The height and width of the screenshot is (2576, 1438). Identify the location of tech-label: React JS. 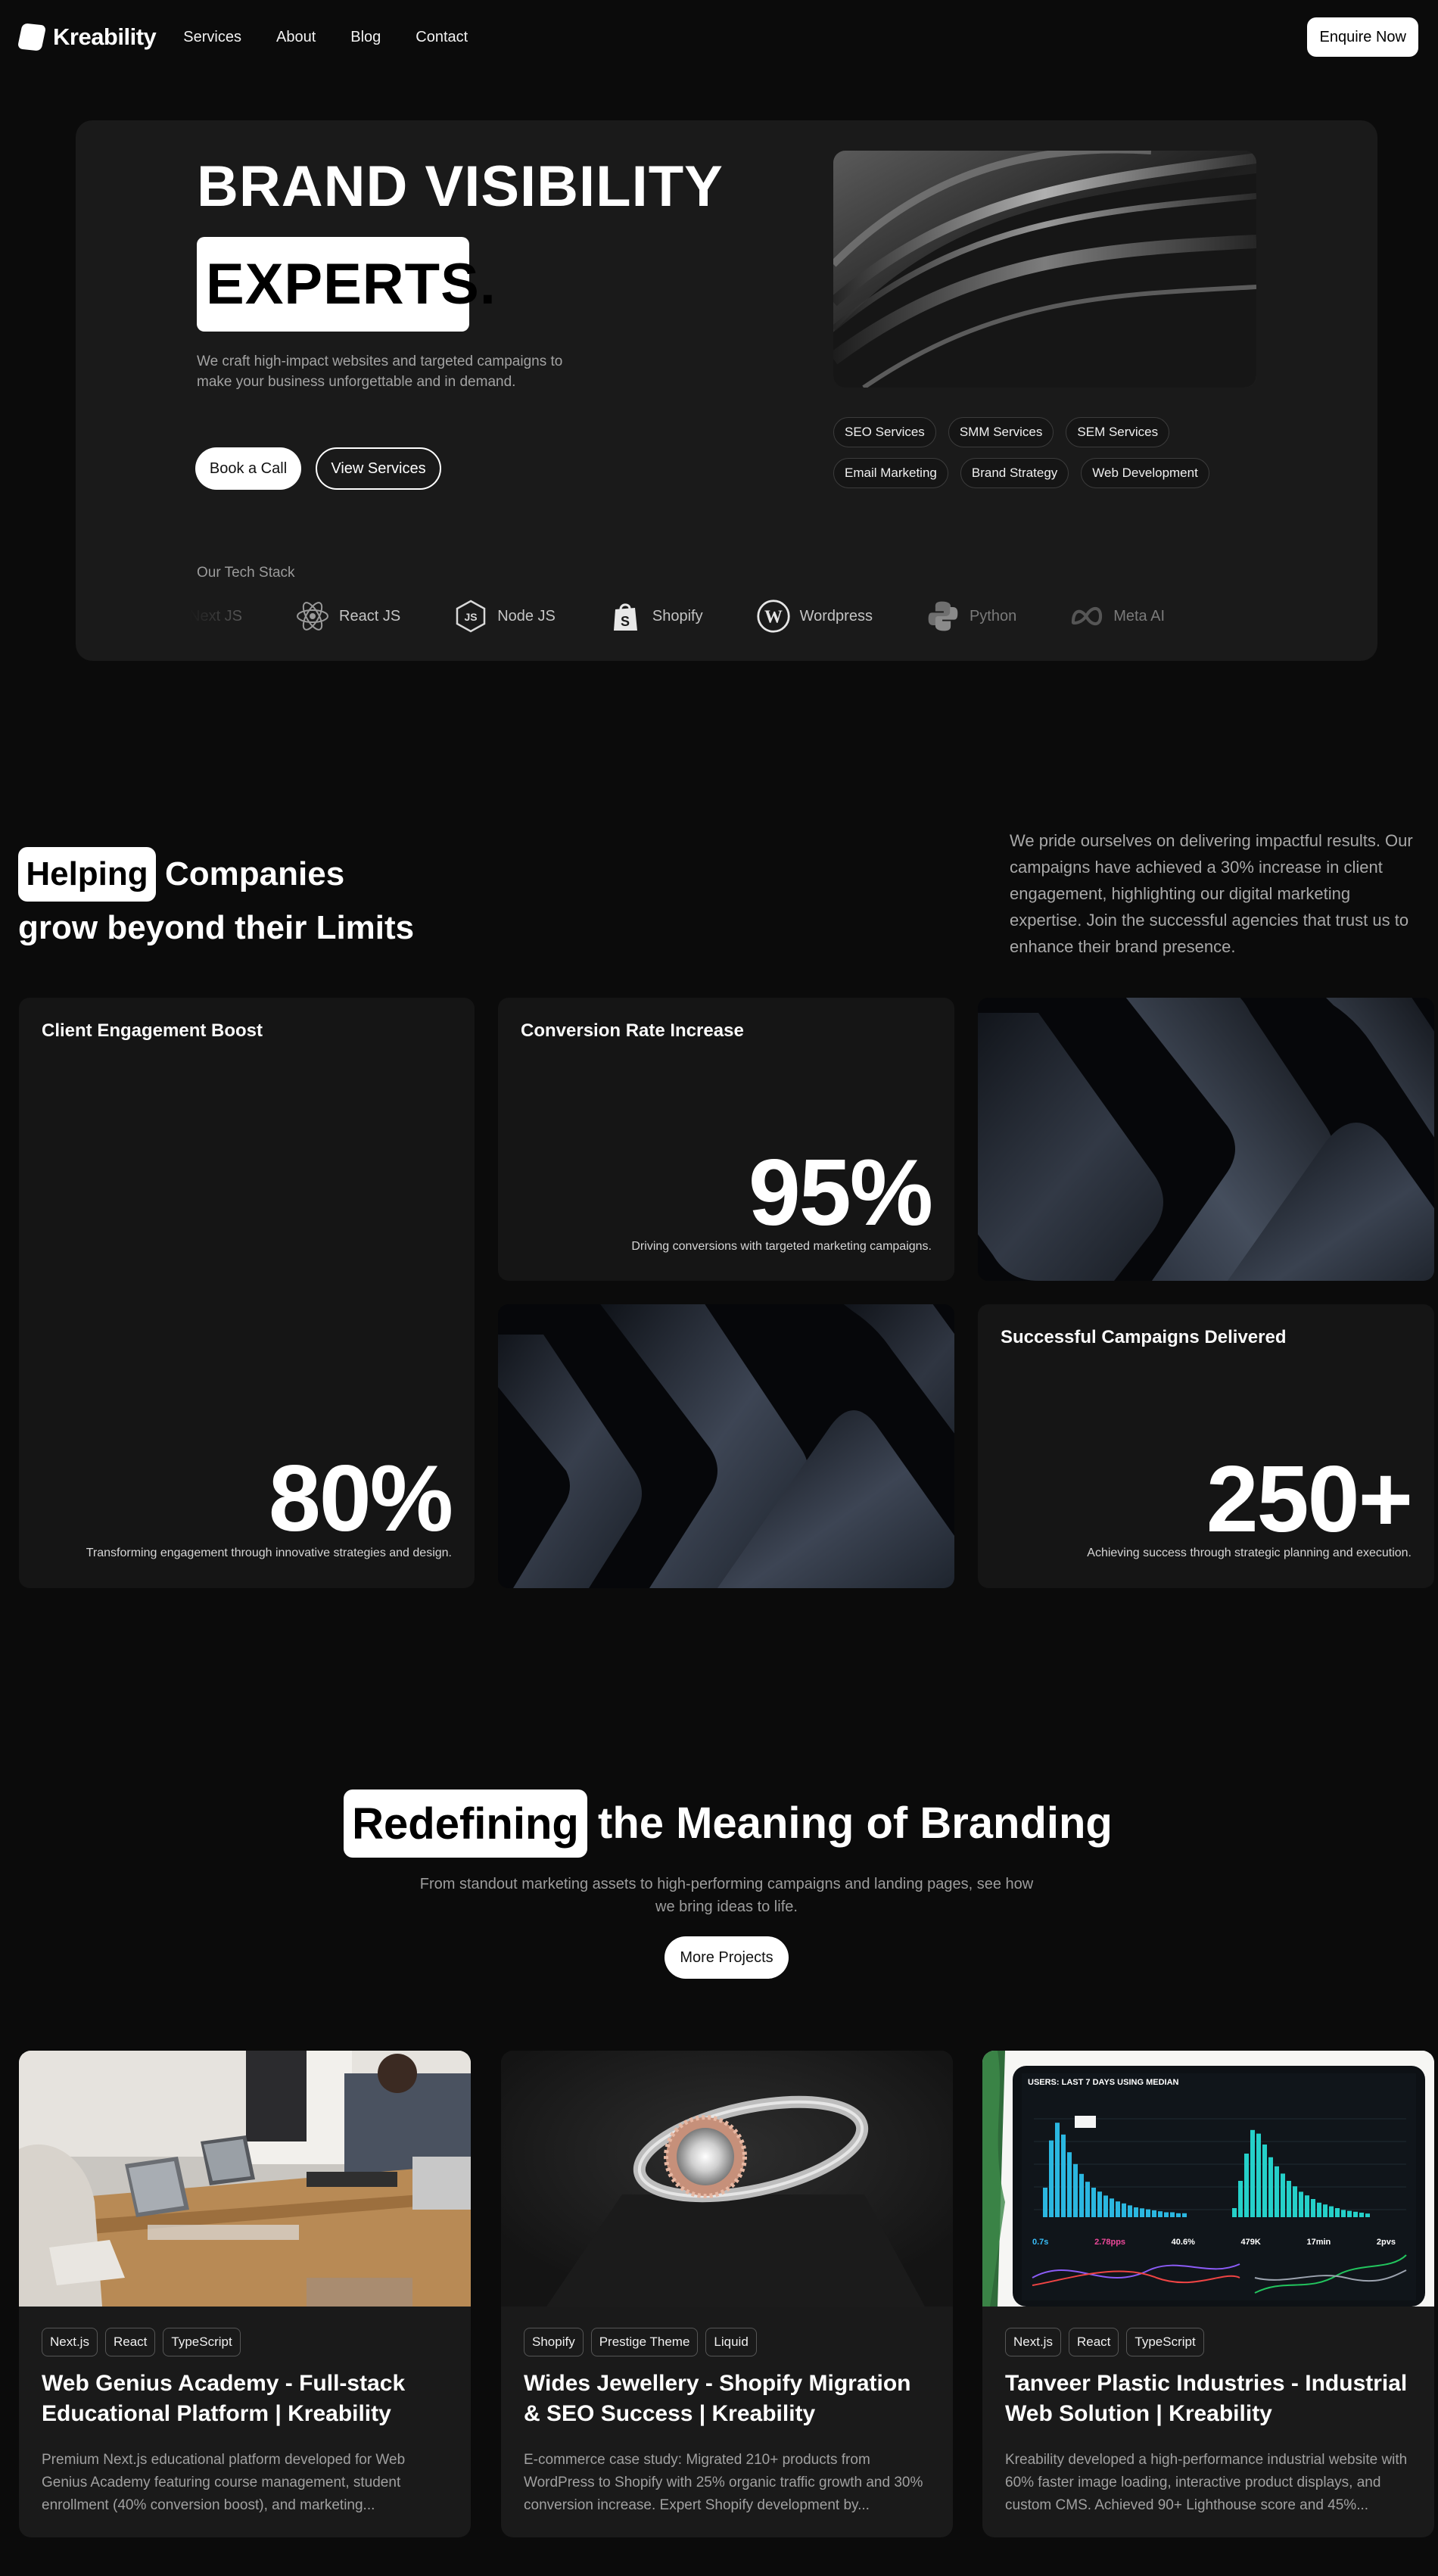
(370, 616).